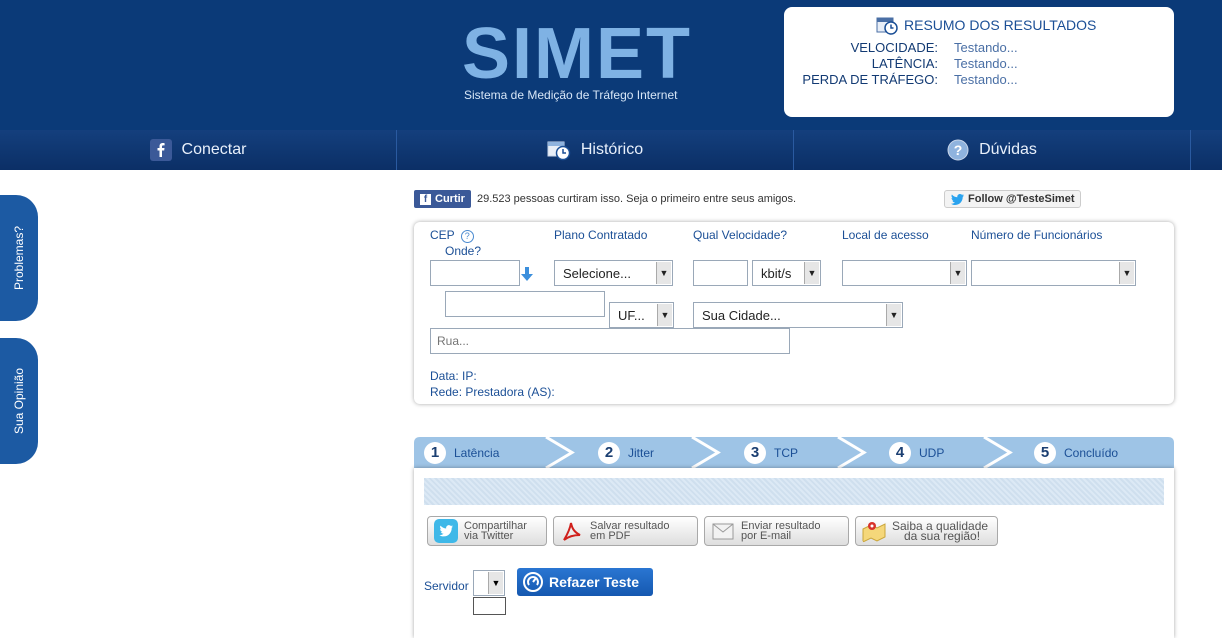 This screenshot has width=1222, height=638. I want to click on side-tab-label: Sua Opinião, so click(19, 401).